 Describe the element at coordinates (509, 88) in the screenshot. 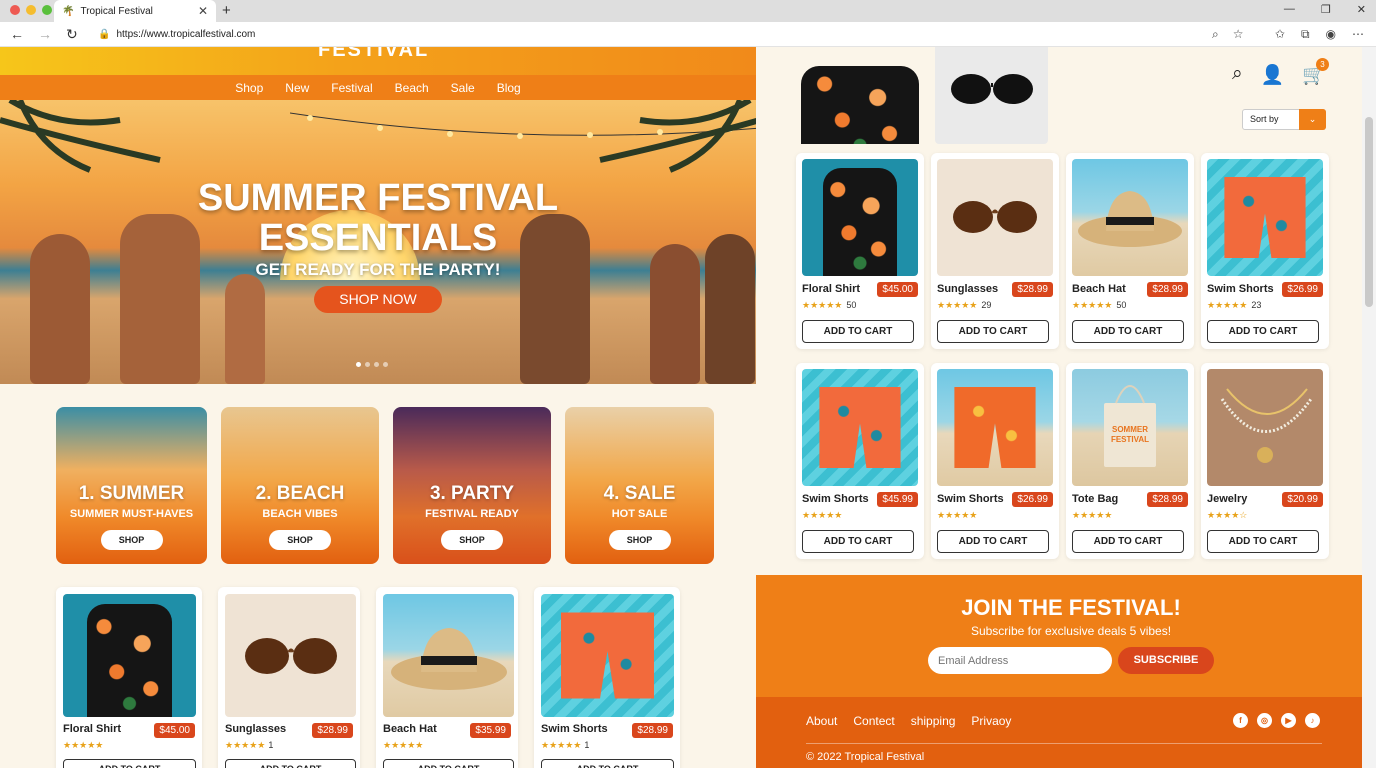

I see `nav-blog: Blog` at that location.